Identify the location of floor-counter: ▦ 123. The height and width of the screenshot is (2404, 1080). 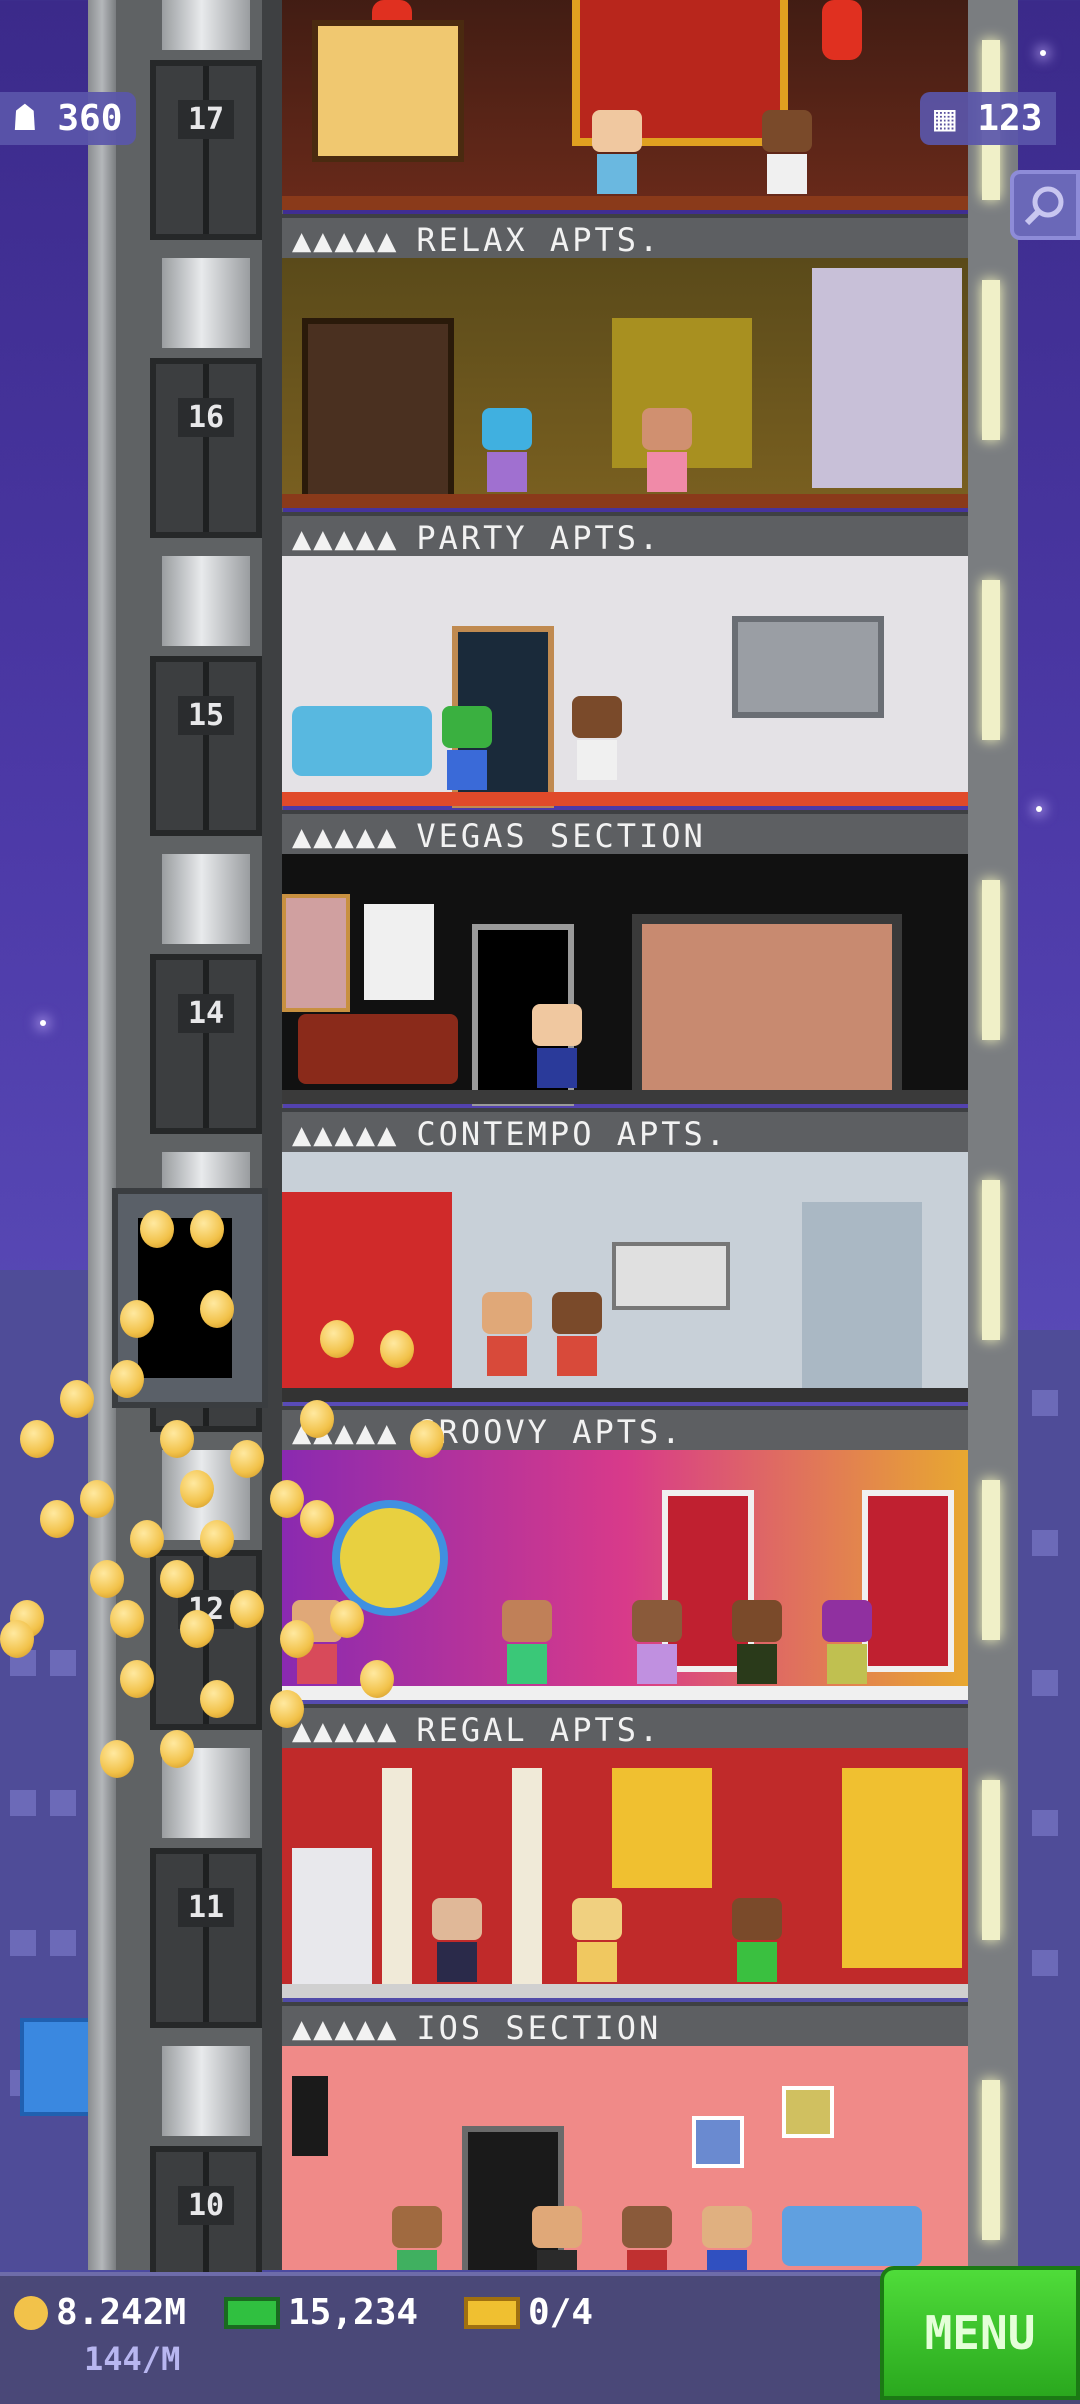
(988, 118).